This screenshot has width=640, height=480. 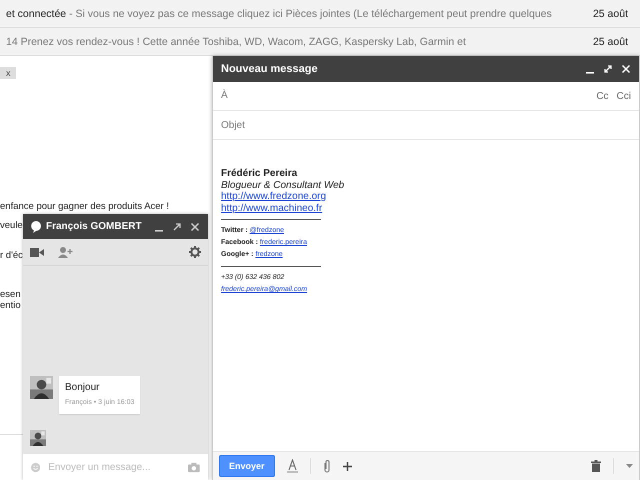 I want to click on expand-icon, so click(x=608, y=69).